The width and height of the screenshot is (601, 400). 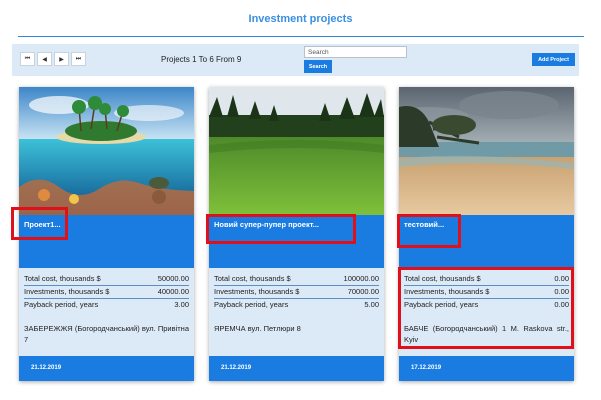 I want to click on beach-icon, so click(x=486, y=151).